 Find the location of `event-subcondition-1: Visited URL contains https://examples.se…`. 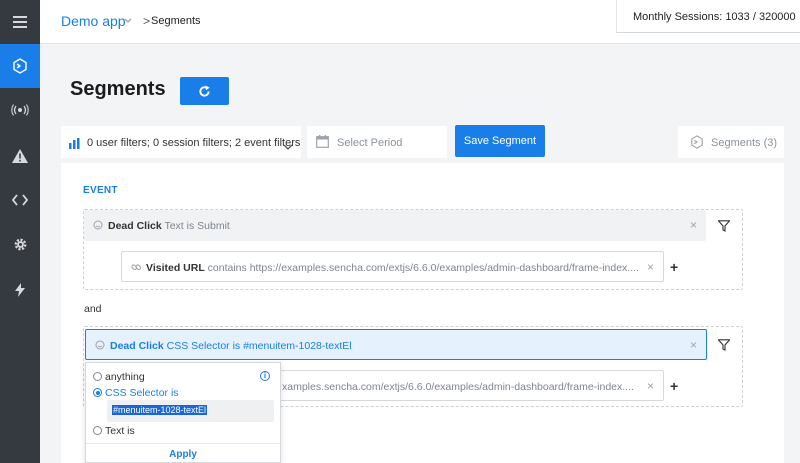

event-subcondition-1: Visited URL contains https://examples.se… is located at coordinates (392, 266).